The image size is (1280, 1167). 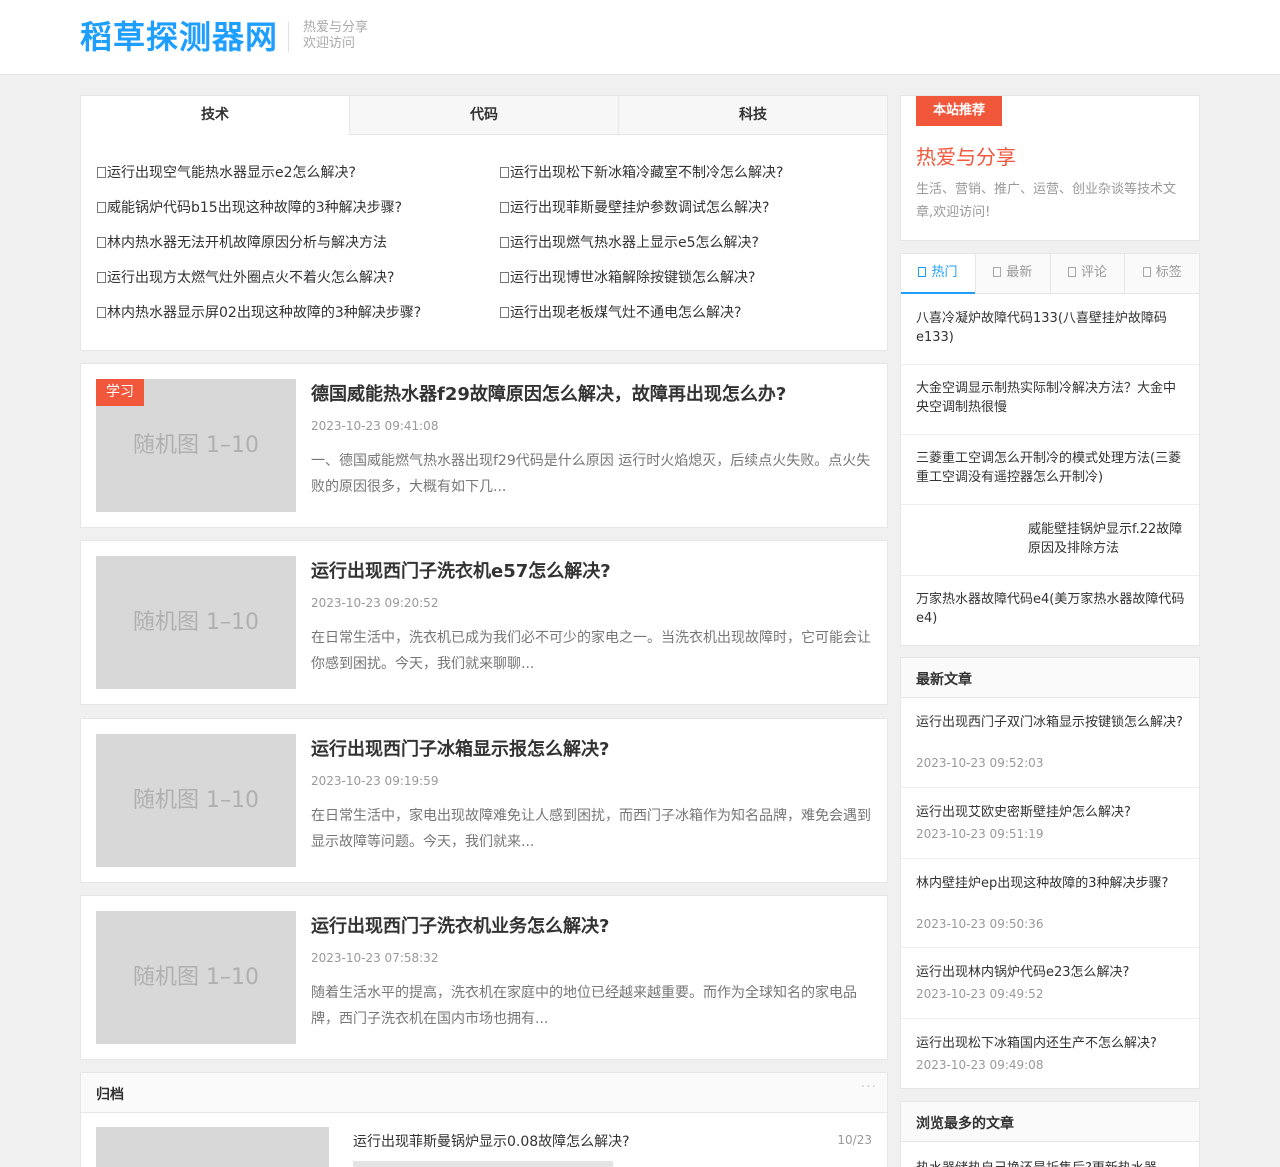 I want to click on site-logo: 稻草探测器网, so click(x=179, y=37).